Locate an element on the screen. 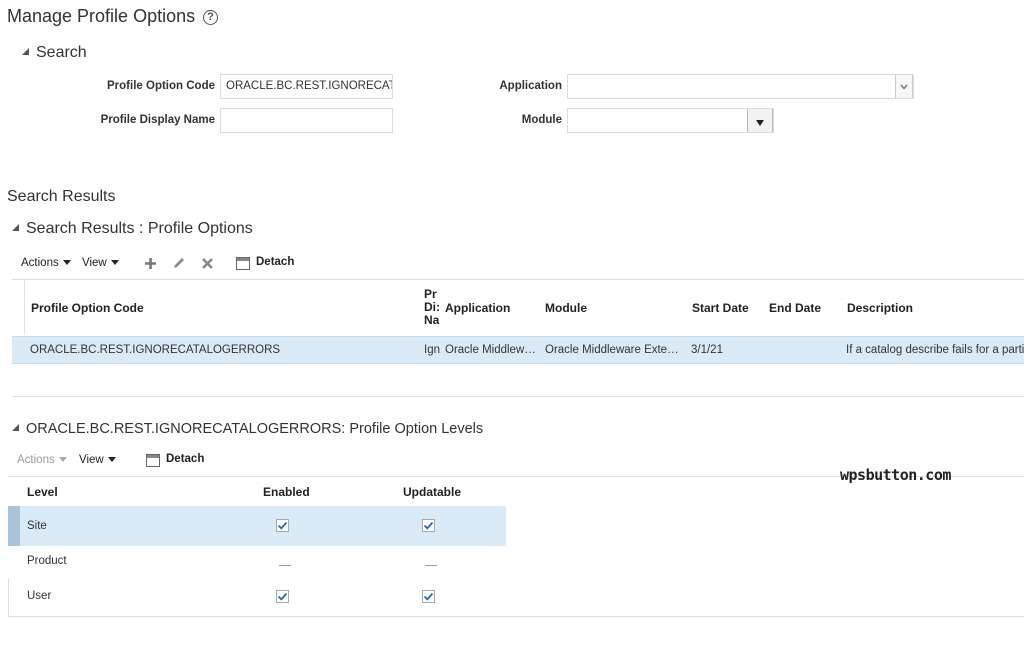 This screenshot has width=1024, height=647. module-dropdown-button is located at coordinates (760, 120).